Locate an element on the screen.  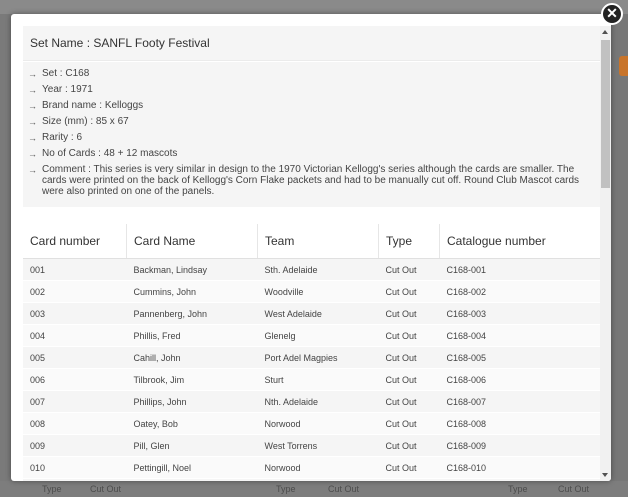
close-icon: ✕ is located at coordinates (612, 14).